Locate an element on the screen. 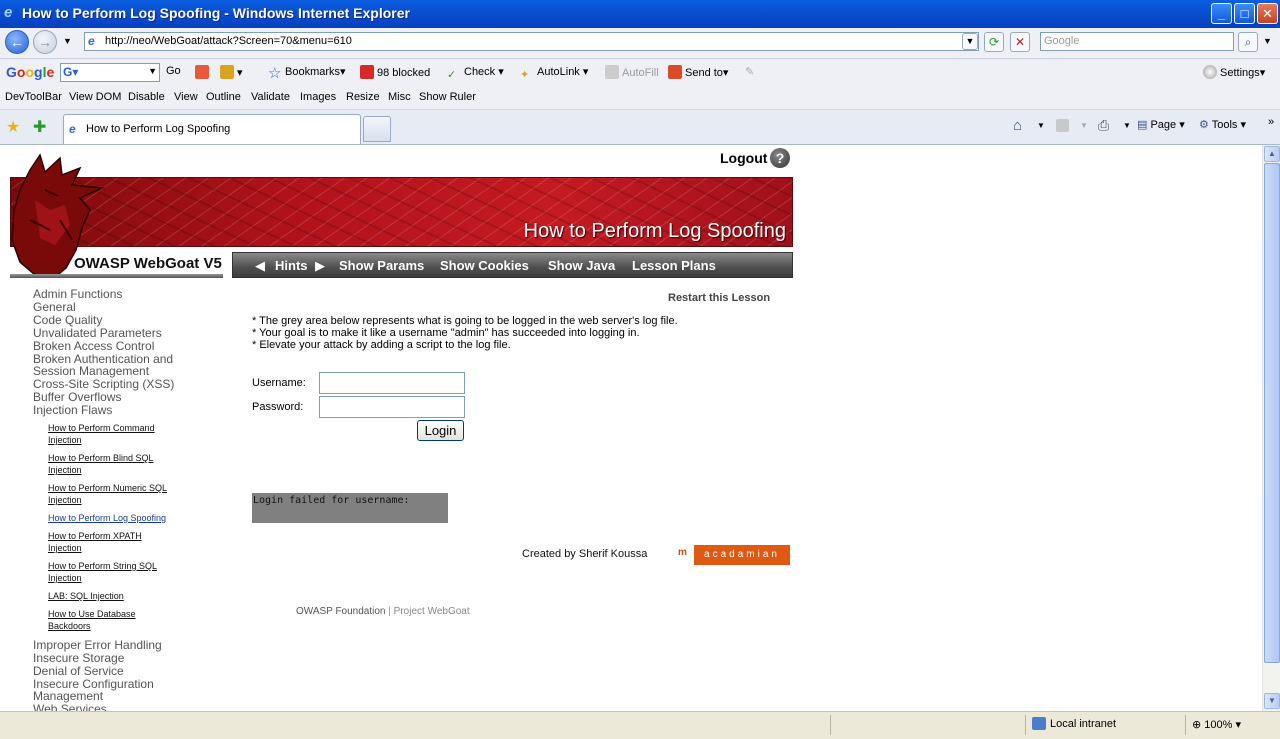 The height and width of the screenshot is (739, 1280). view-dom-button: View DOM is located at coordinates (95, 97).